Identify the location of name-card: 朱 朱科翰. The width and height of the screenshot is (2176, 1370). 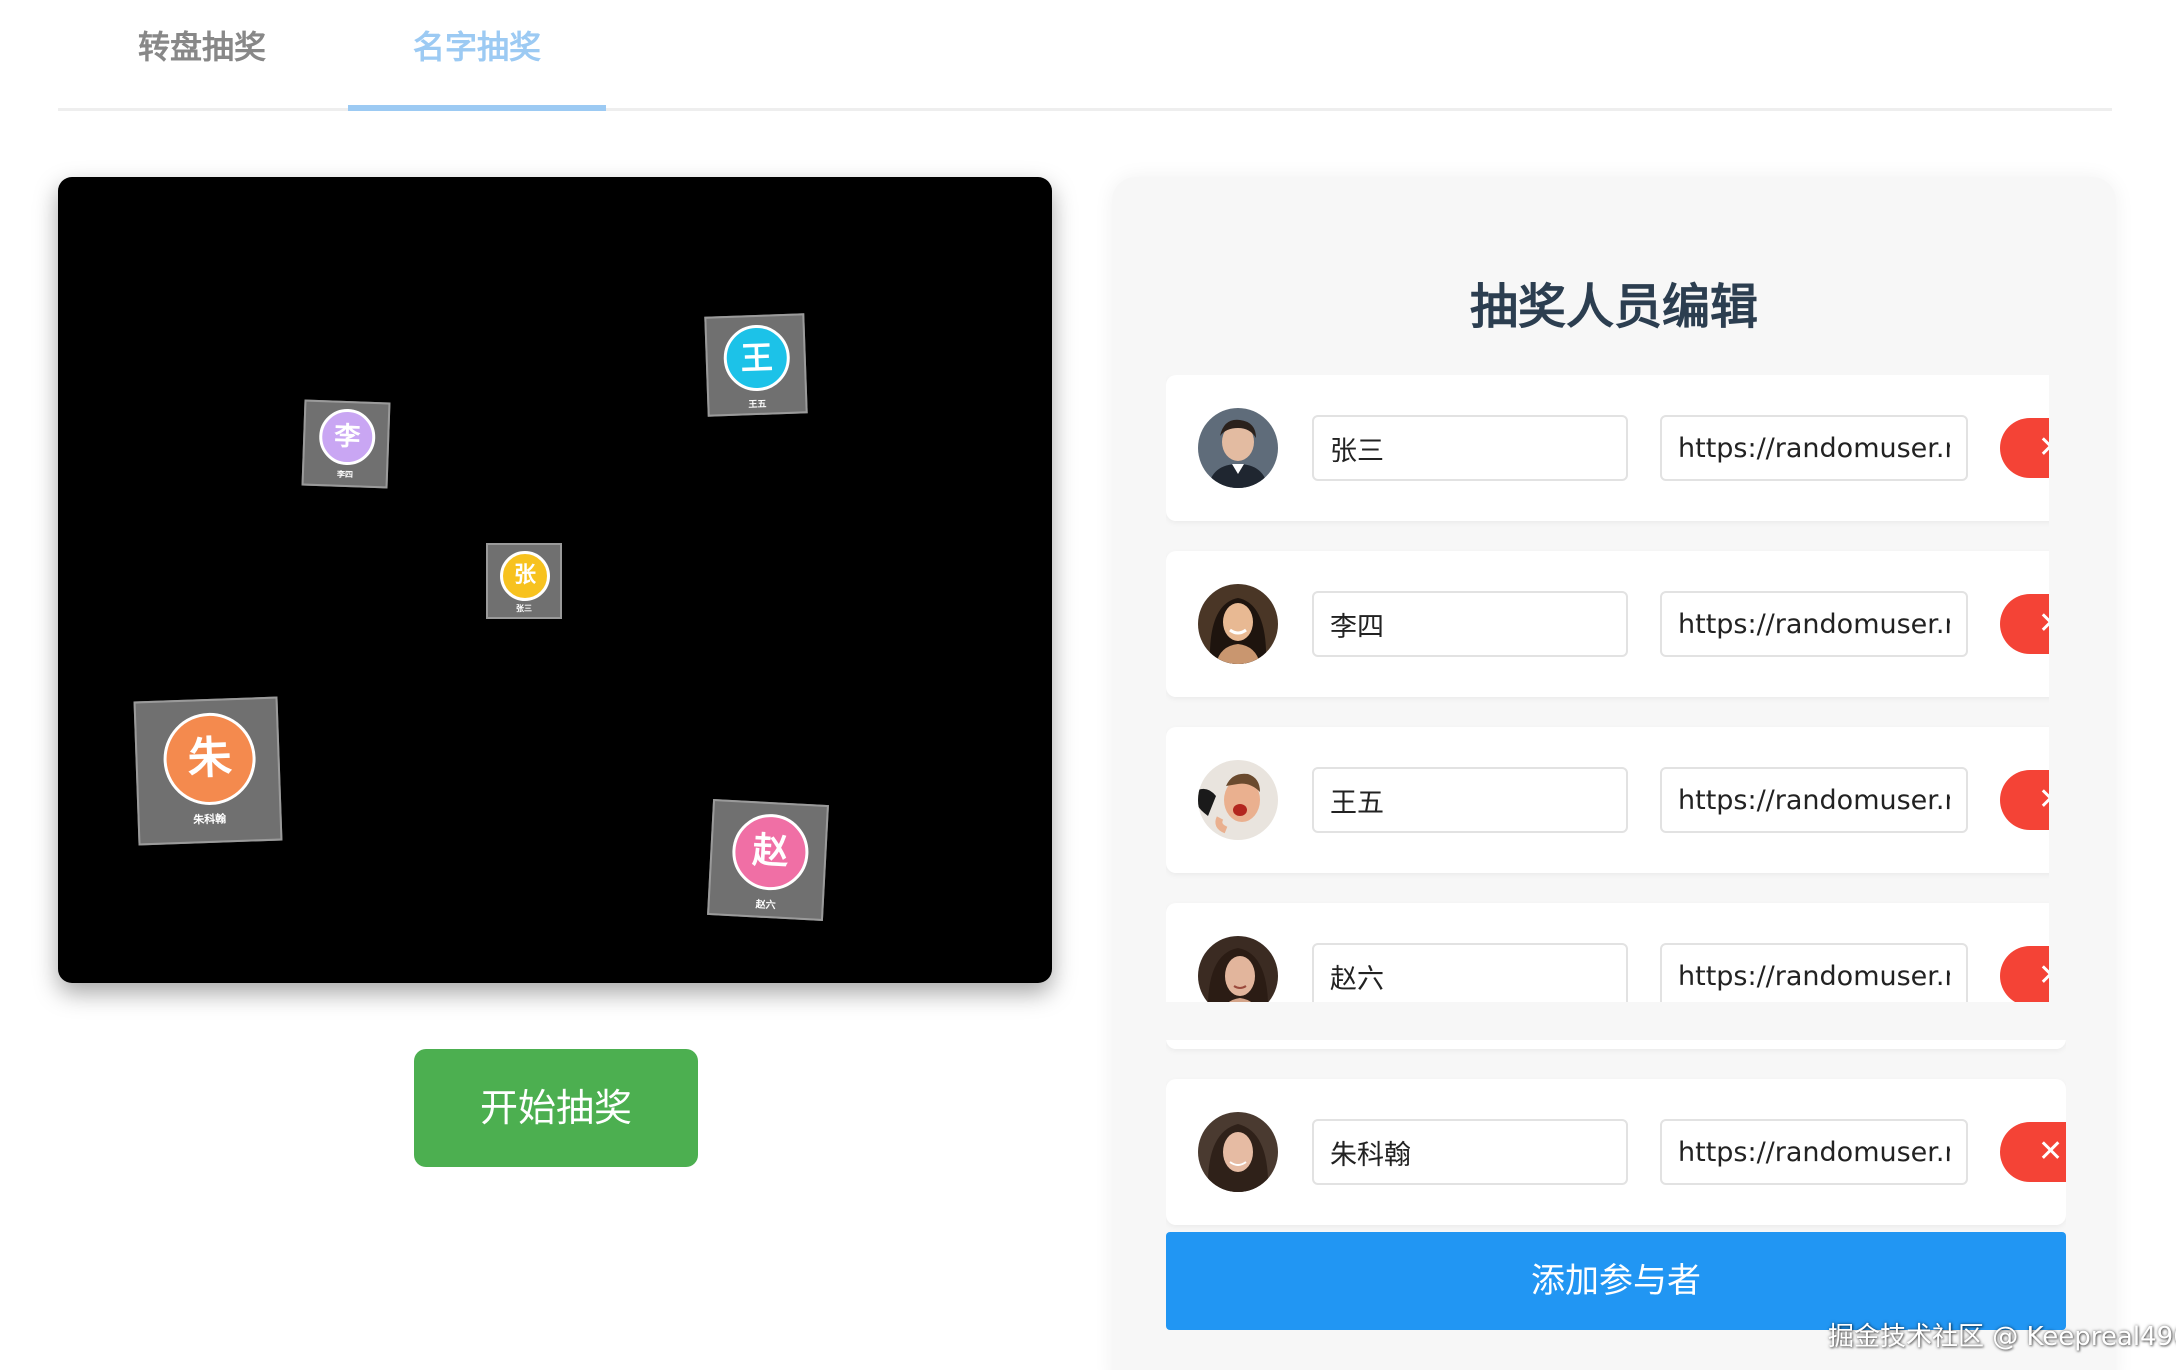
(208, 771).